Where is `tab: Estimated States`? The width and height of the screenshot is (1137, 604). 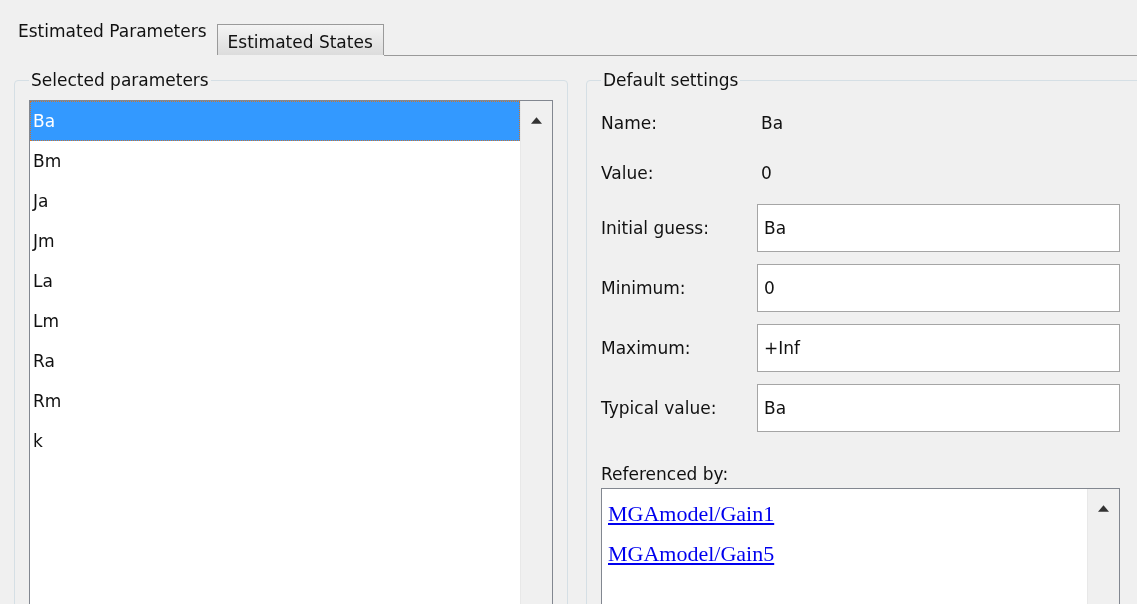 tab: Estimated States is located at coordinates (300, 39).